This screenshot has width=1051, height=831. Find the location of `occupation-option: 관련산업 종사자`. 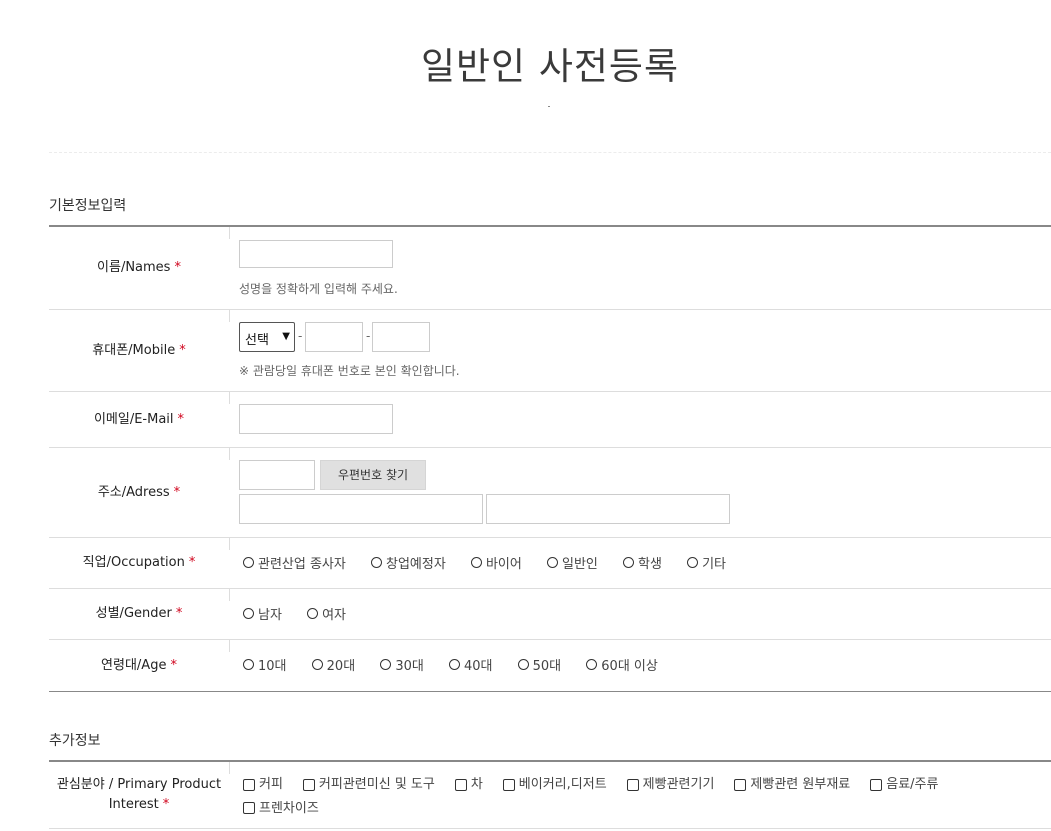

occupation-option: 관련산업 종사자 is located at coordinates (294, 562).